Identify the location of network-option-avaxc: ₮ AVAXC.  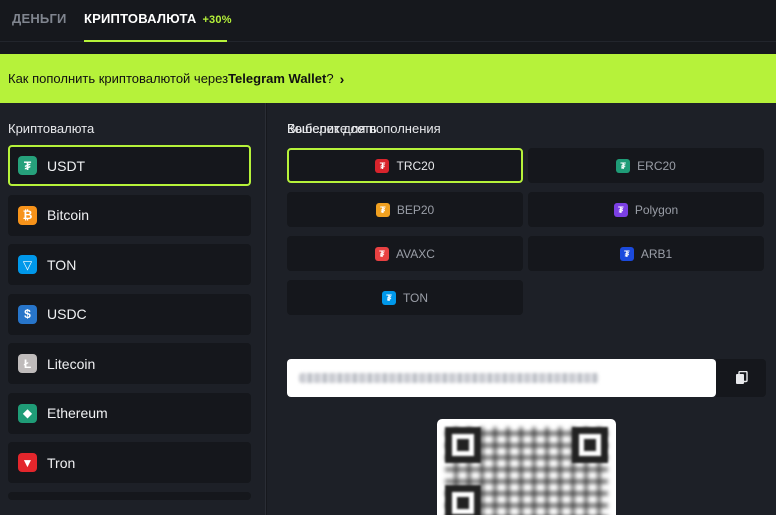
(405, 253).